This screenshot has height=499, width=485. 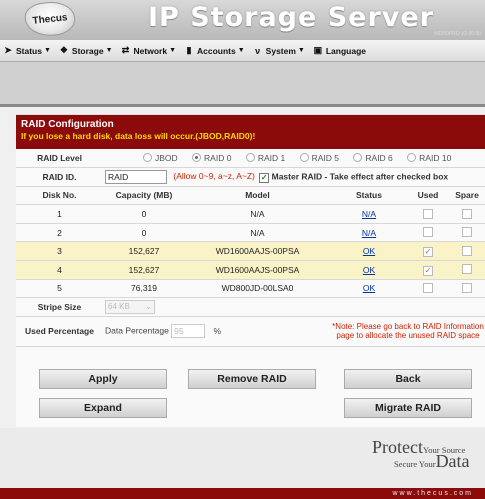 I want to click on back-button: Back, so click(x=408, y=379).